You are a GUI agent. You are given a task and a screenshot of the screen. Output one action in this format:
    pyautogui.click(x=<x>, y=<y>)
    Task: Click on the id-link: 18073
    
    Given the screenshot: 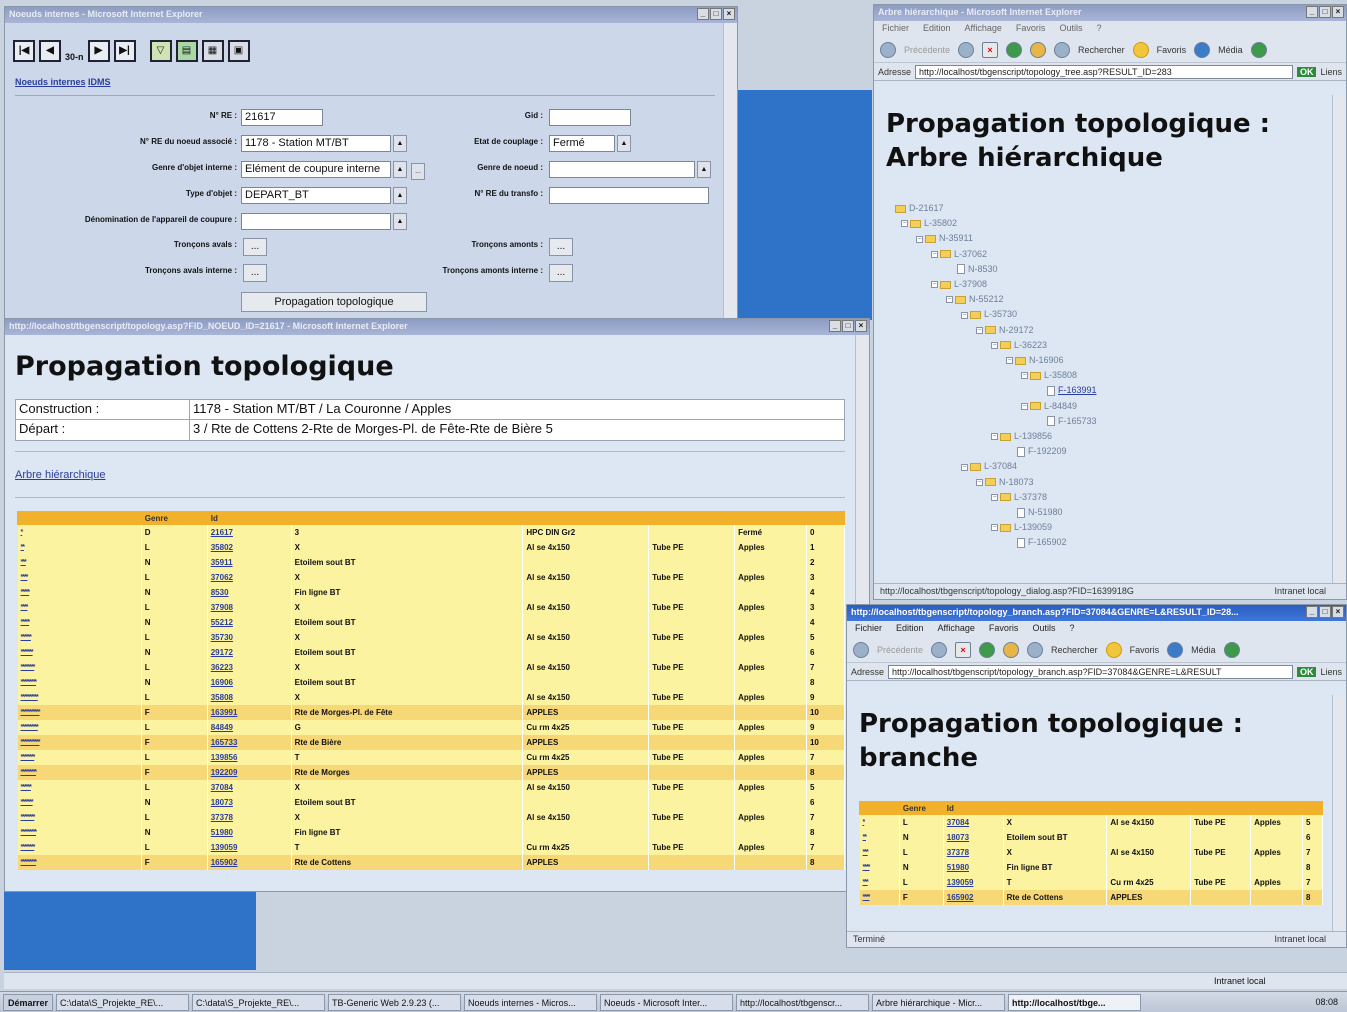 What is the action you would take?
    pyautogui.click(x=249, y=802)
    